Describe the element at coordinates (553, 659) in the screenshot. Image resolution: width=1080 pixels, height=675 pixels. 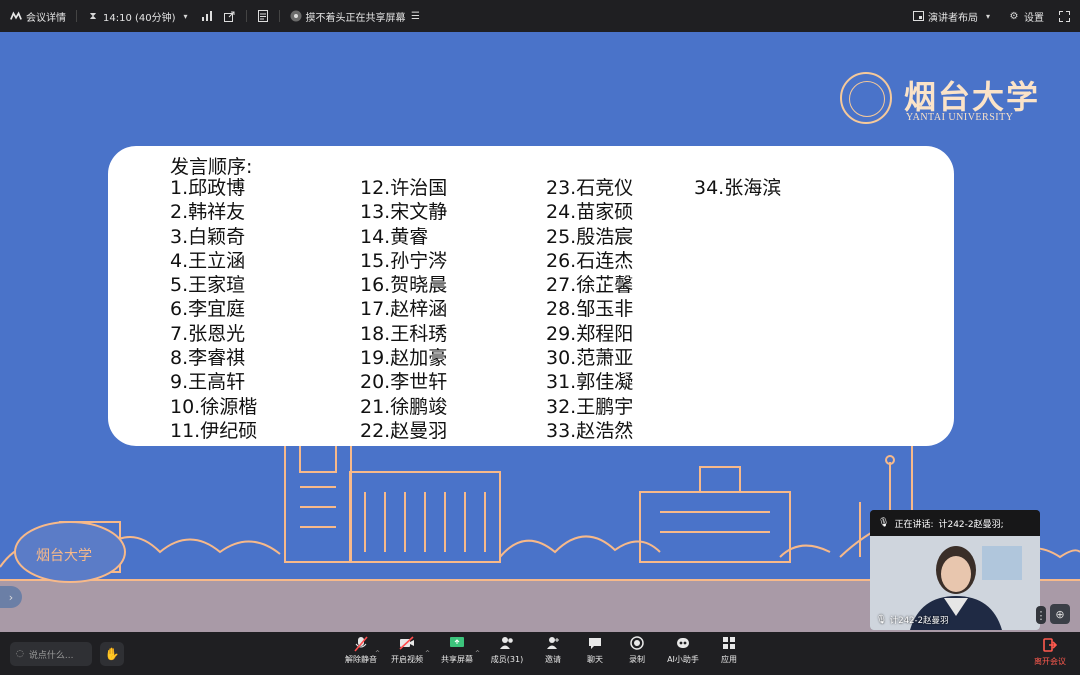
I see `invite-label: 邀请` at that location.